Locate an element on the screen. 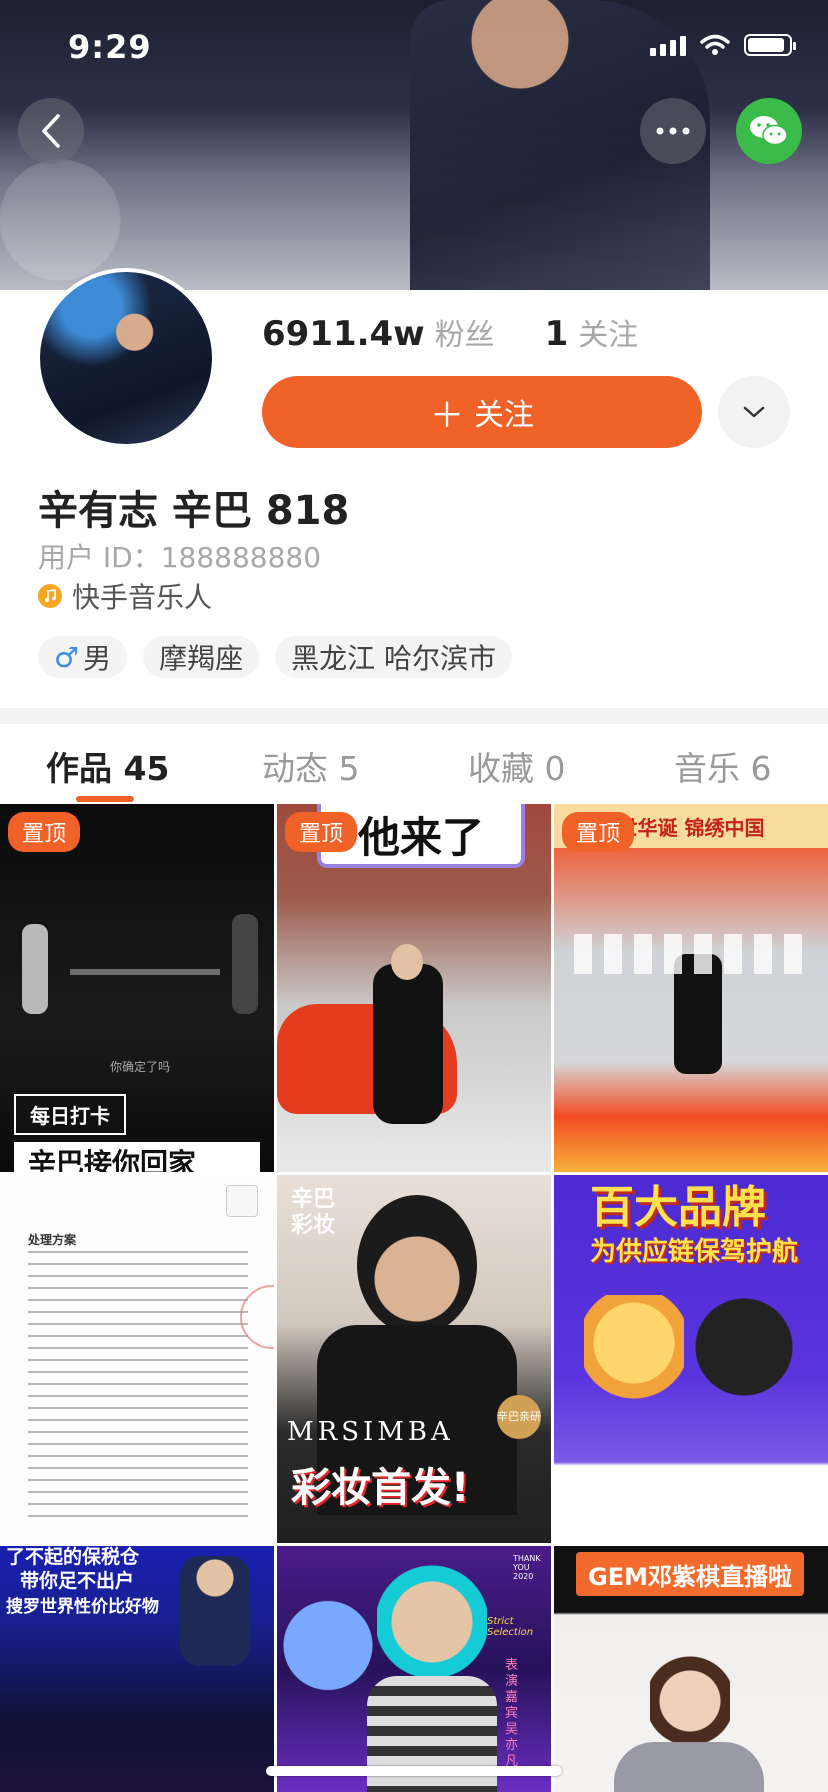 The height and width of the screenshot is (1792, 828). work-caption: 辛巴亲研 is located at coordinates (519, 1417).